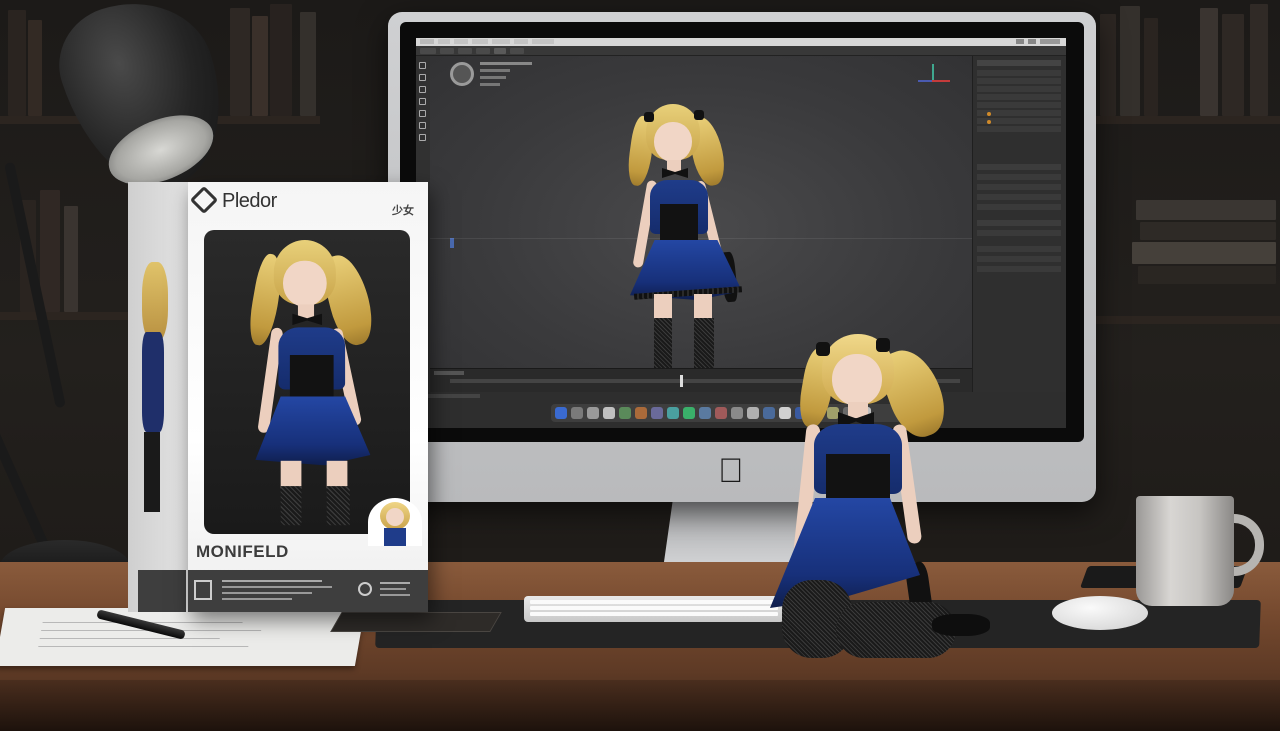 The image size is (1280, 731). What do you see at coordinates (452, 243) in the screenshot?
I see `pivot-marker-icon` at bounding box center [452, 243].